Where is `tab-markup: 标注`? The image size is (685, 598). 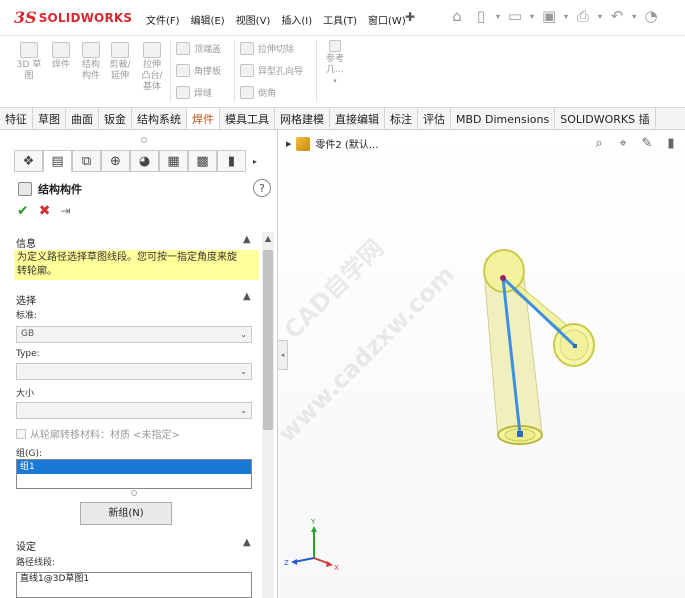
tab-markup: 标注 is located at coordinates (401, 118).